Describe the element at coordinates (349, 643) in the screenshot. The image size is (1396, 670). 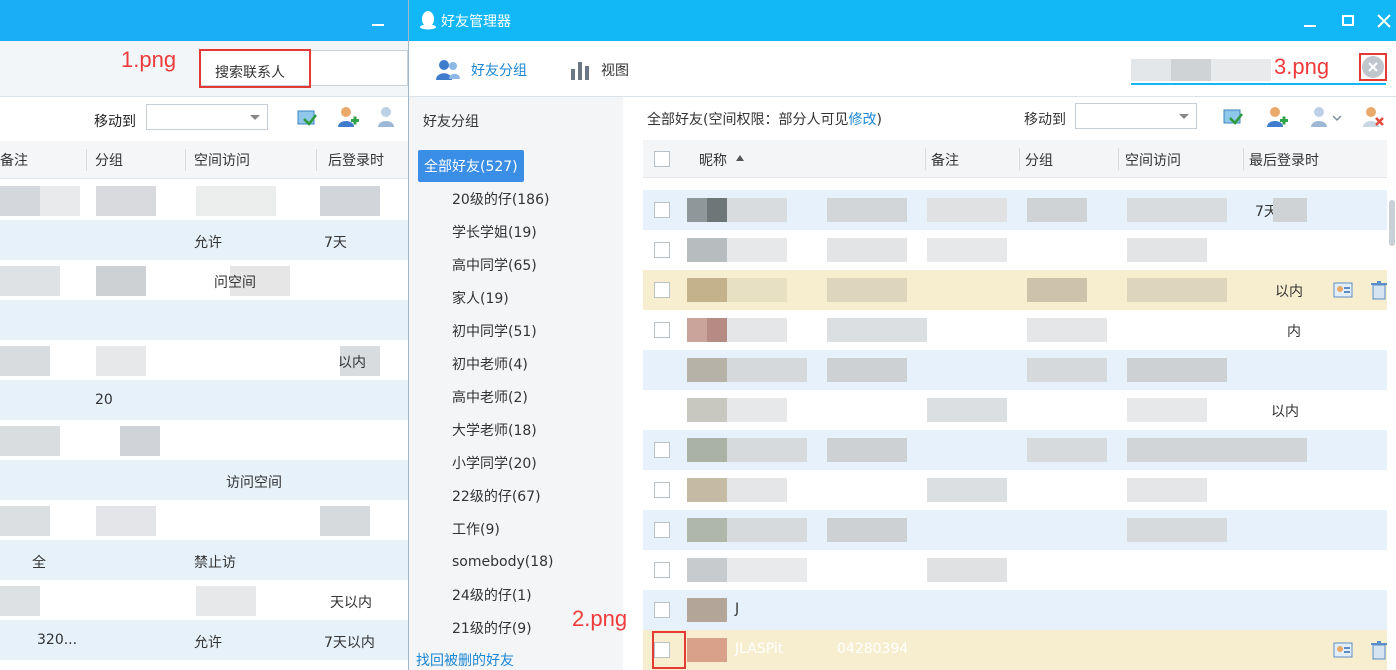
I see `cell-text: 7天以内` at that location.